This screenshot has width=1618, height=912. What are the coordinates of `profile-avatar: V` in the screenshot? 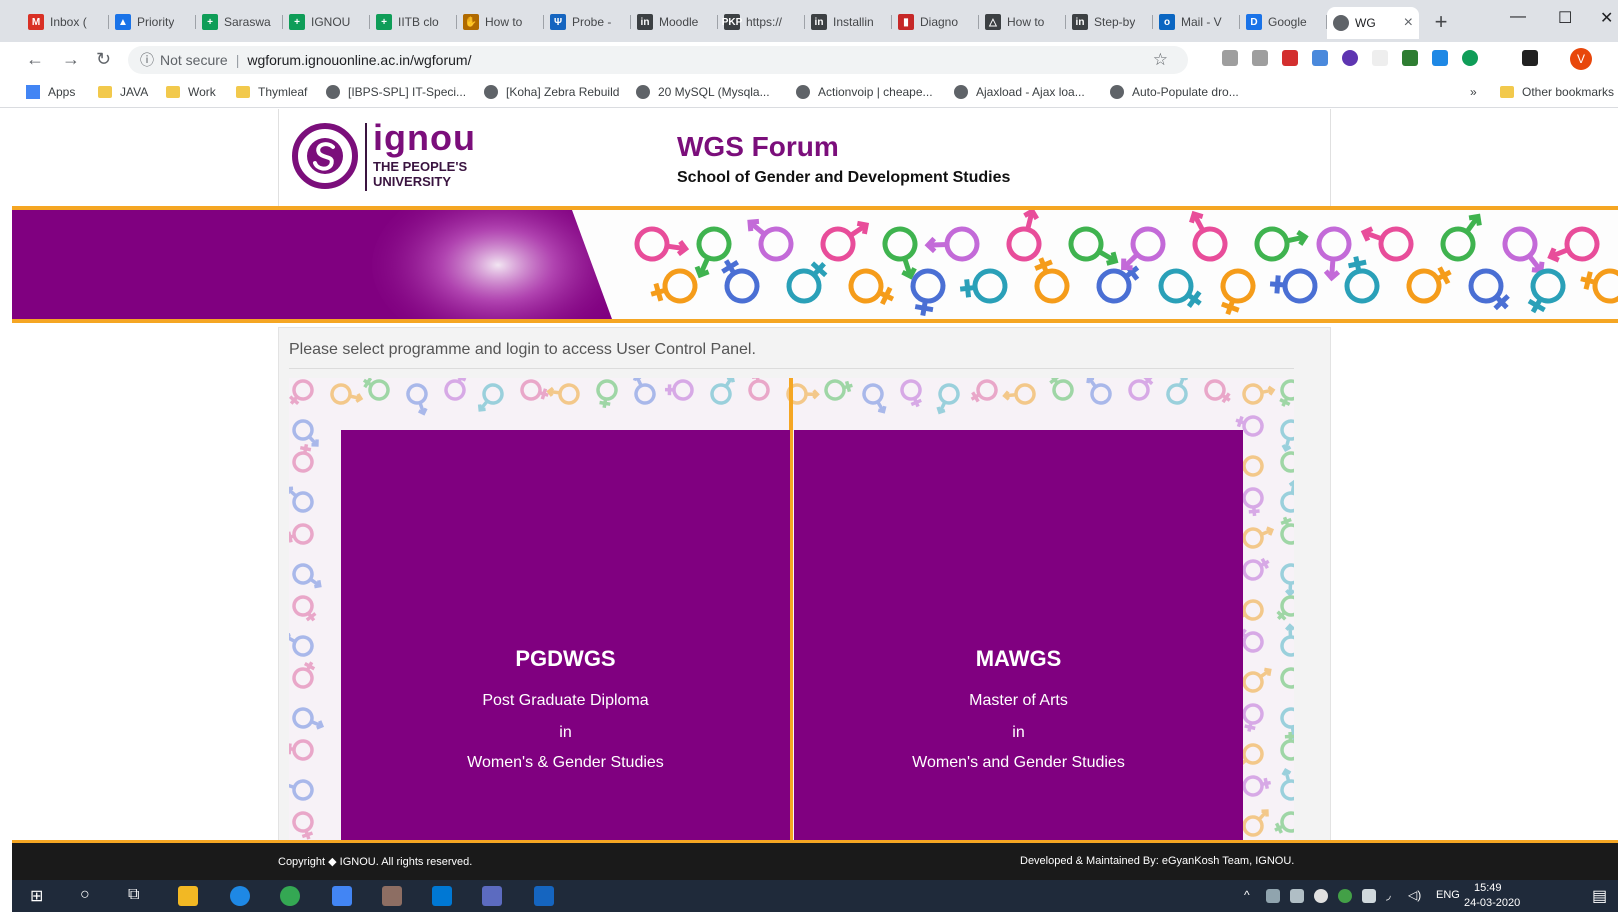 It's located at (1581, 59).